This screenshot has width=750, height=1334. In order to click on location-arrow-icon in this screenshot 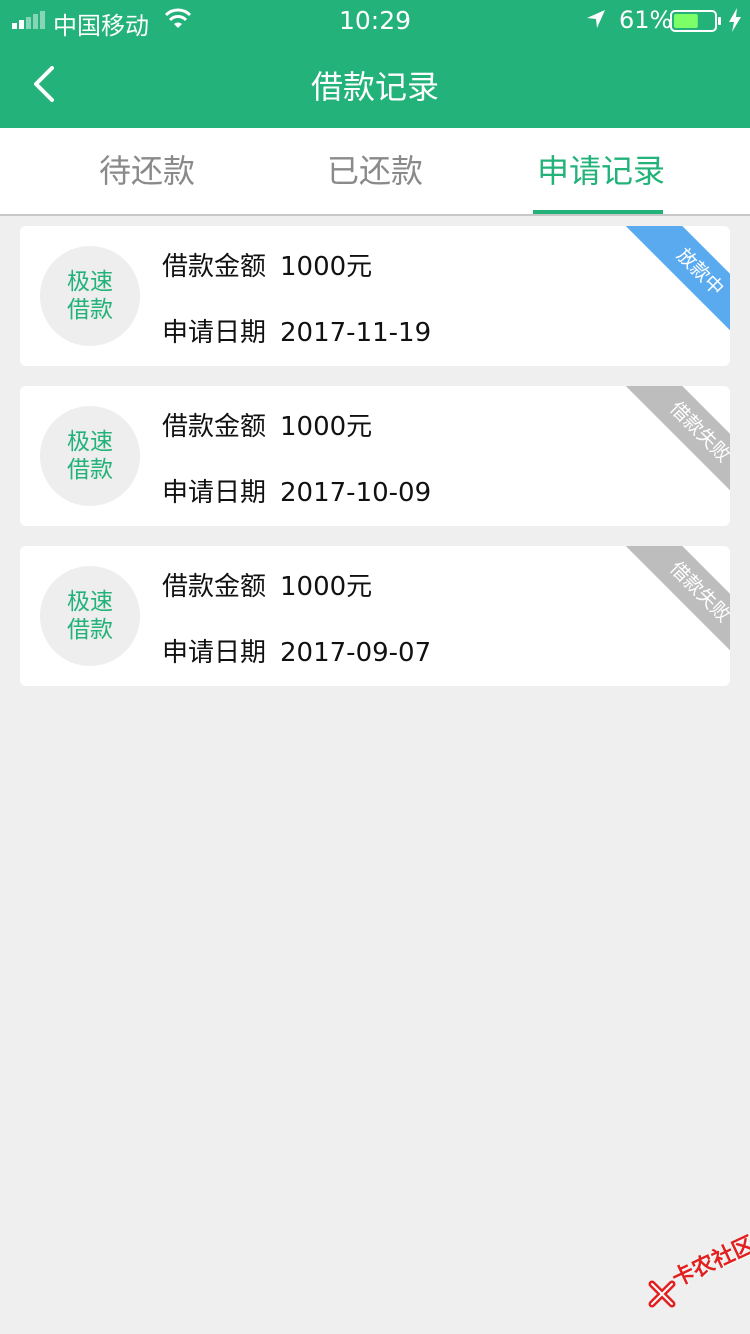, I will do `click(596, 19)`.